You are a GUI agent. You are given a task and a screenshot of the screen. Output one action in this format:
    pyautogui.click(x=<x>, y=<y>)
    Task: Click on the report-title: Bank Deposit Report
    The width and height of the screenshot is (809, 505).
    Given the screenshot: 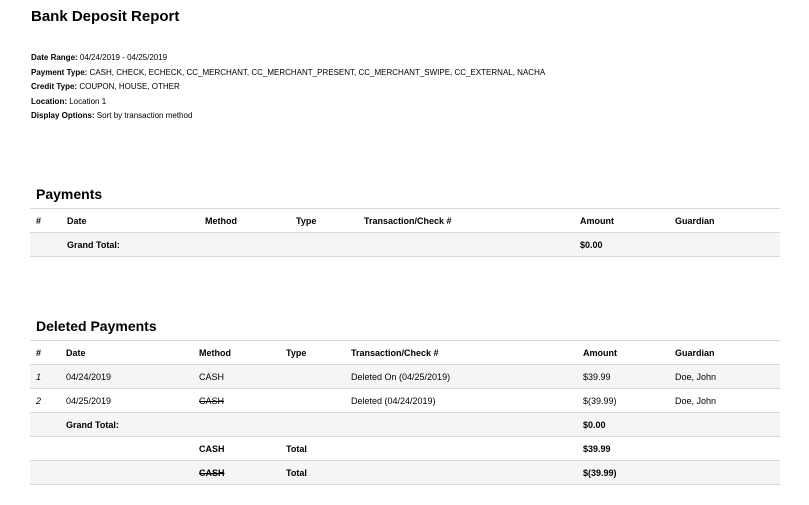 What is the action you would take?
    pyautogui.click(x=105, y=16)
    